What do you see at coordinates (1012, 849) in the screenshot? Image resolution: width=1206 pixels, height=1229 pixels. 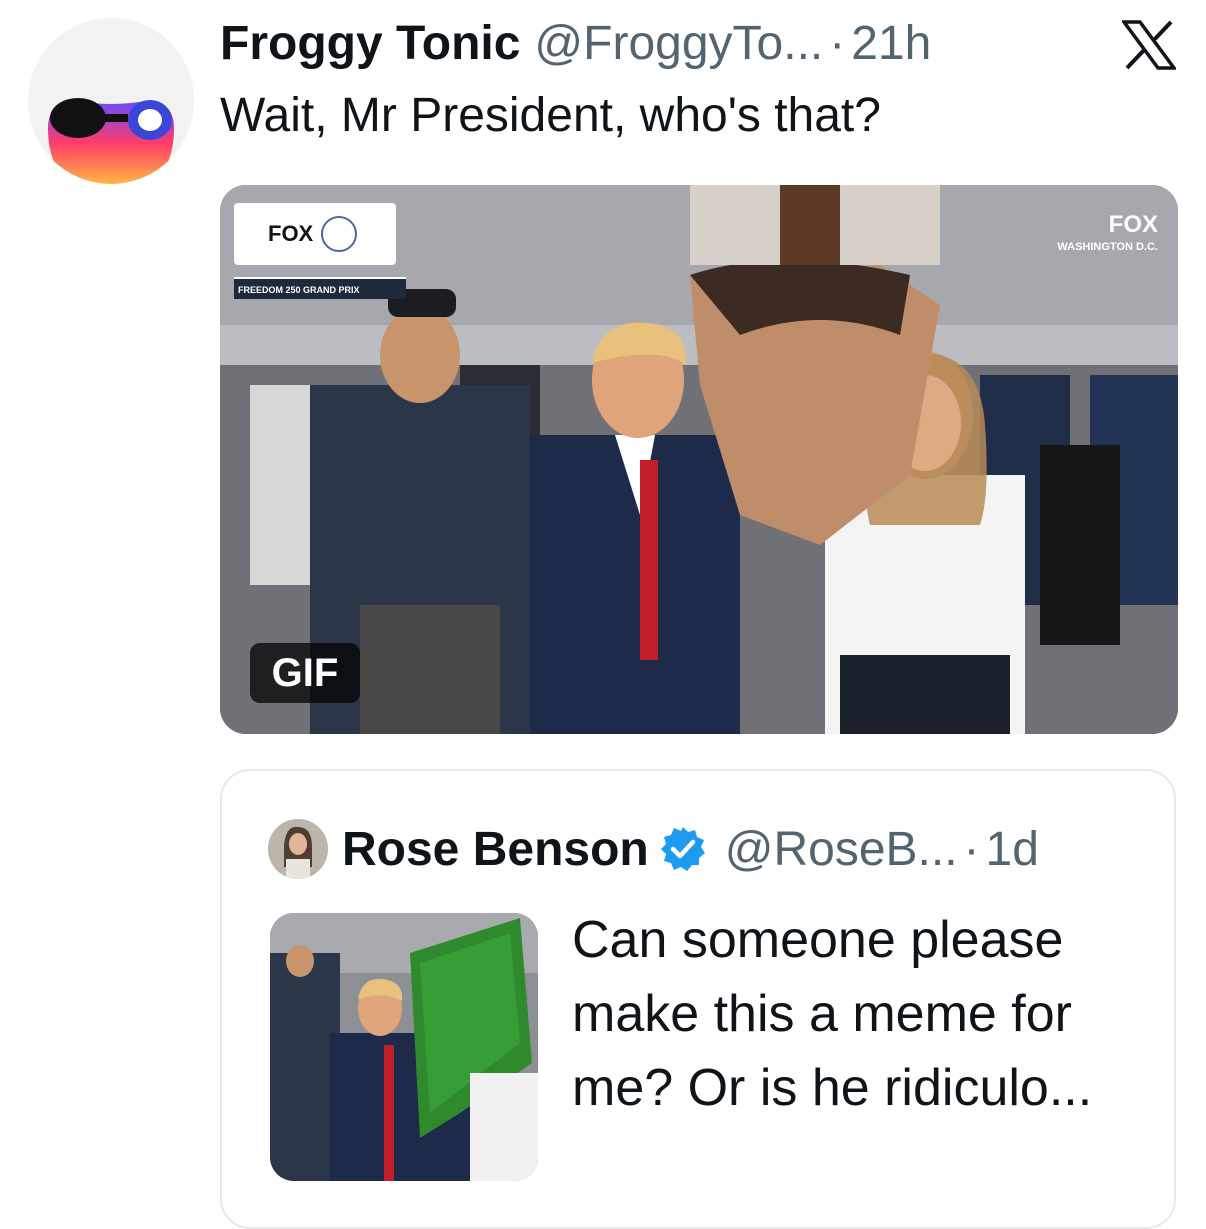 I see `quoted-tweet-timestamp: 1d` at bounding box center [1012, 849].